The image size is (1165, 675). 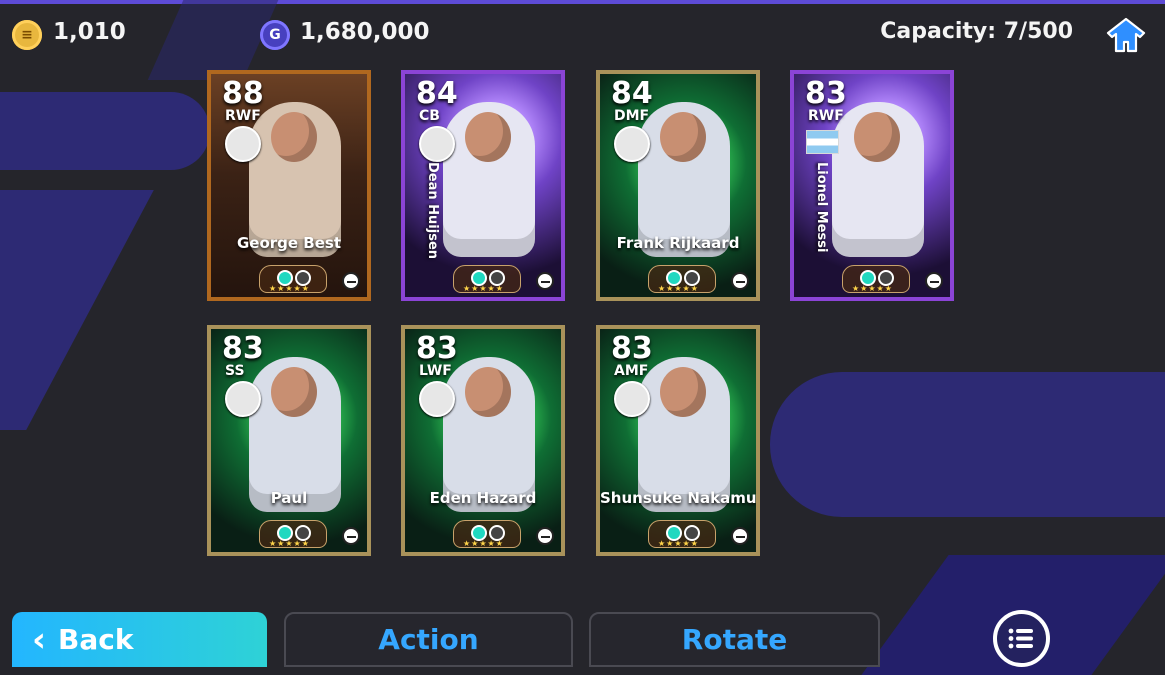 What do you see at coordinates (139, 639) in the screenshot?
I see `back-button: ‹ Back` at bounding box center [139, 639].